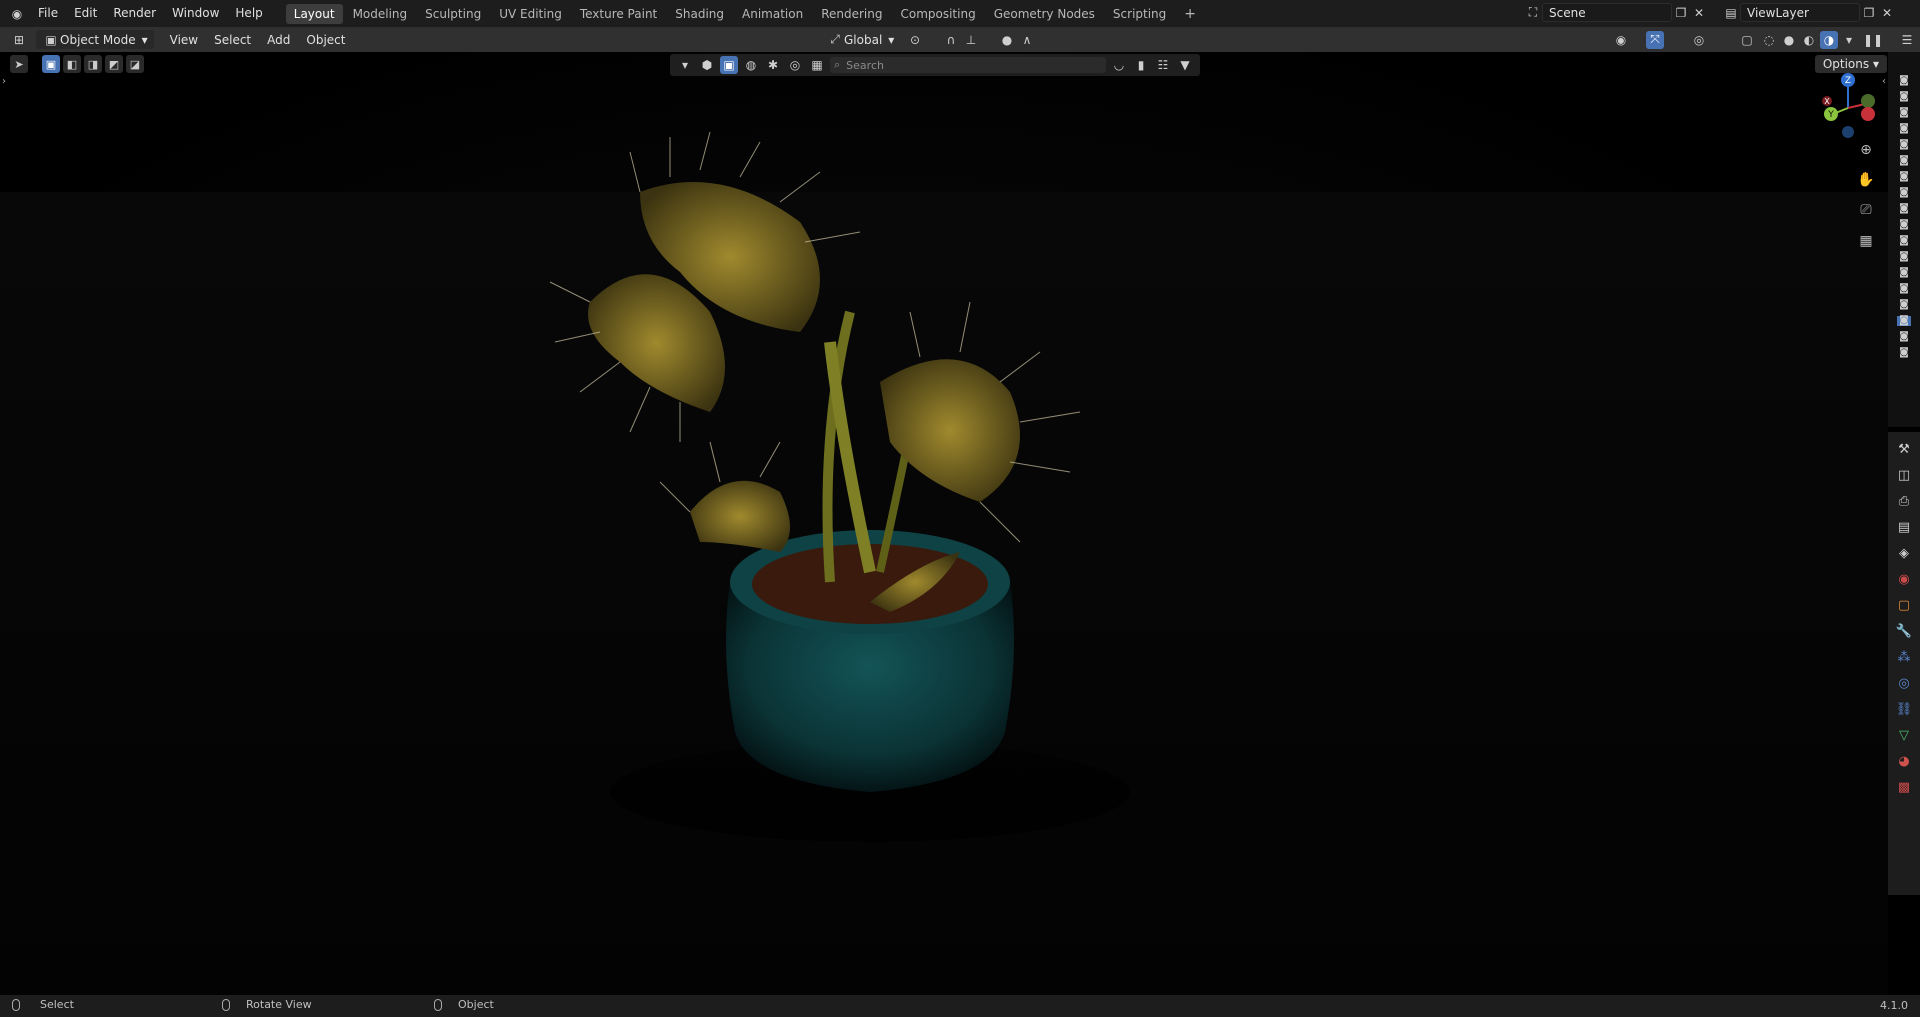 The width and height of the screenshot is (1920, 1017). I want to click on view-layer-name-field: ViewLayer, so click(1800, 12).